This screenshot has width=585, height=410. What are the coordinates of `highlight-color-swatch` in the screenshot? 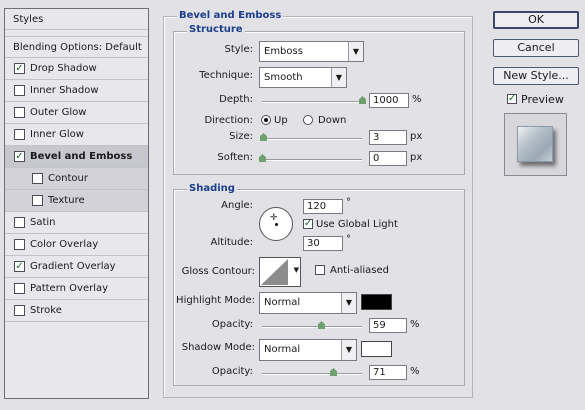 It's located at (376, 302).